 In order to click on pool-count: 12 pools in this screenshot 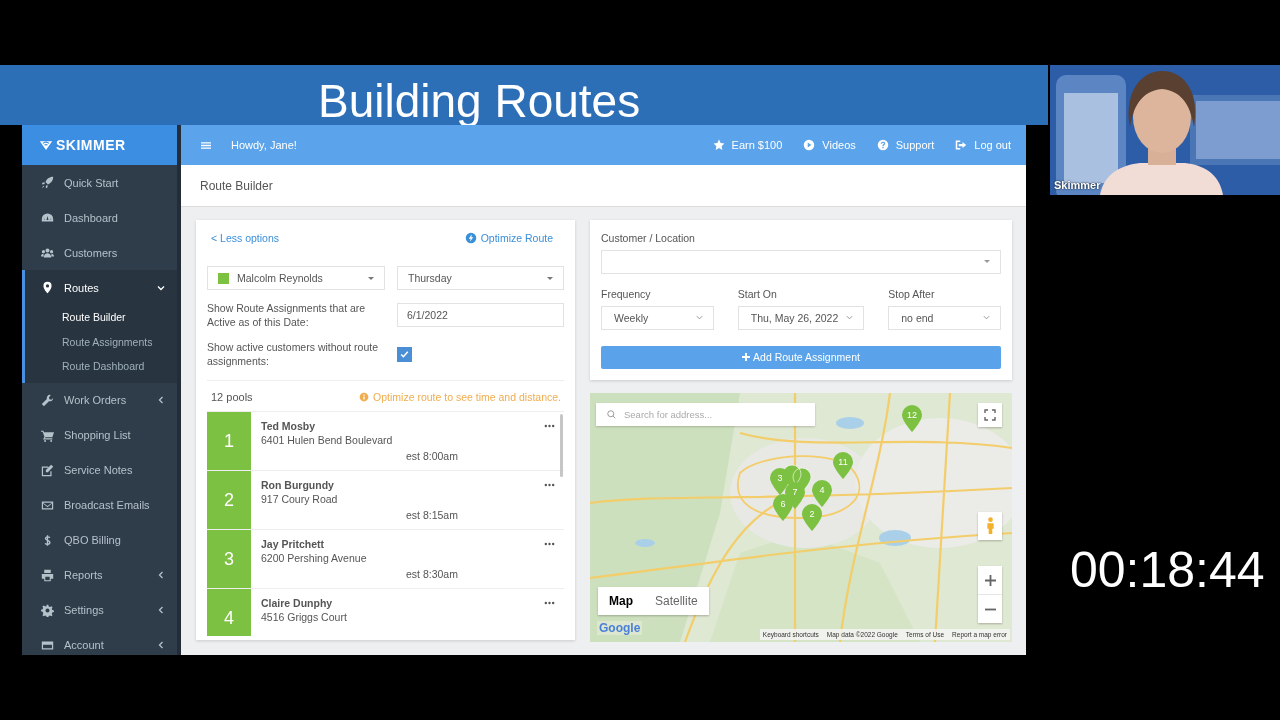, I will do `click(232, 397)`.